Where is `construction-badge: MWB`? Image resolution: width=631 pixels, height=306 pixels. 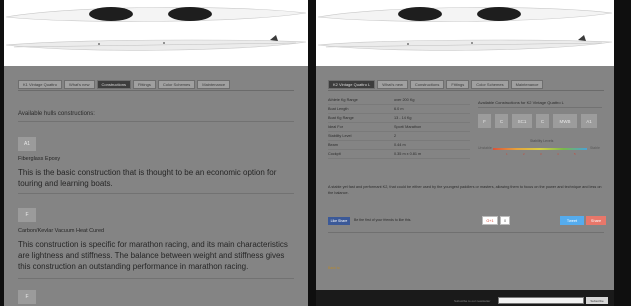 construction-badge: MWB is located at coordinates (565, 121).